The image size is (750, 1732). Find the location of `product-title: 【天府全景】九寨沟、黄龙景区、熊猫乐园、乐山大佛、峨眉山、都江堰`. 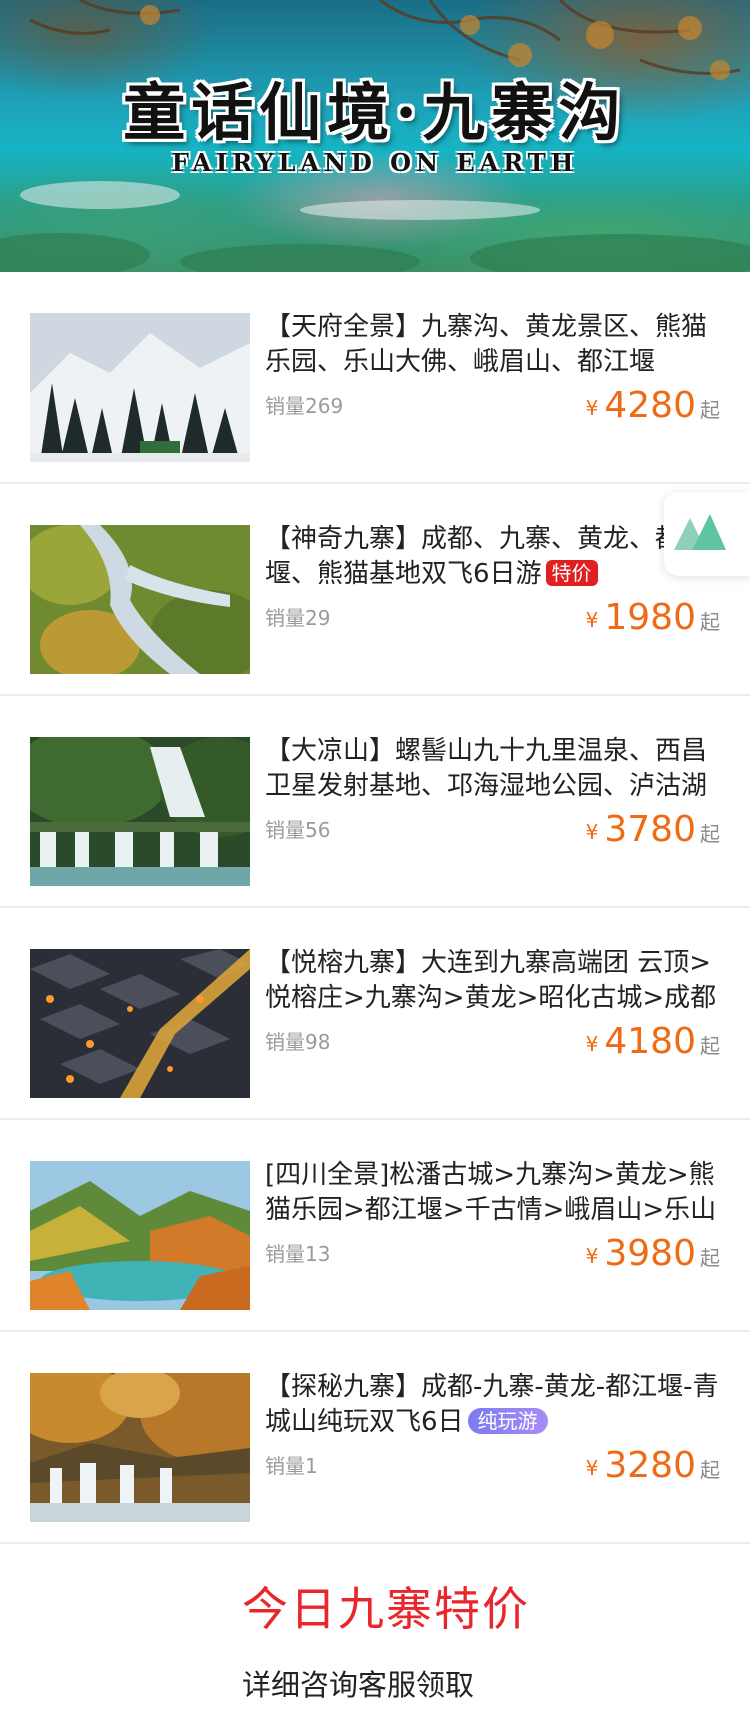

product-title: 【天府全景】九寨沟、黄龙景区、熊猫乐园、乐山大佛、峨眉山、都江堰 is located at coordinates (492, 345).